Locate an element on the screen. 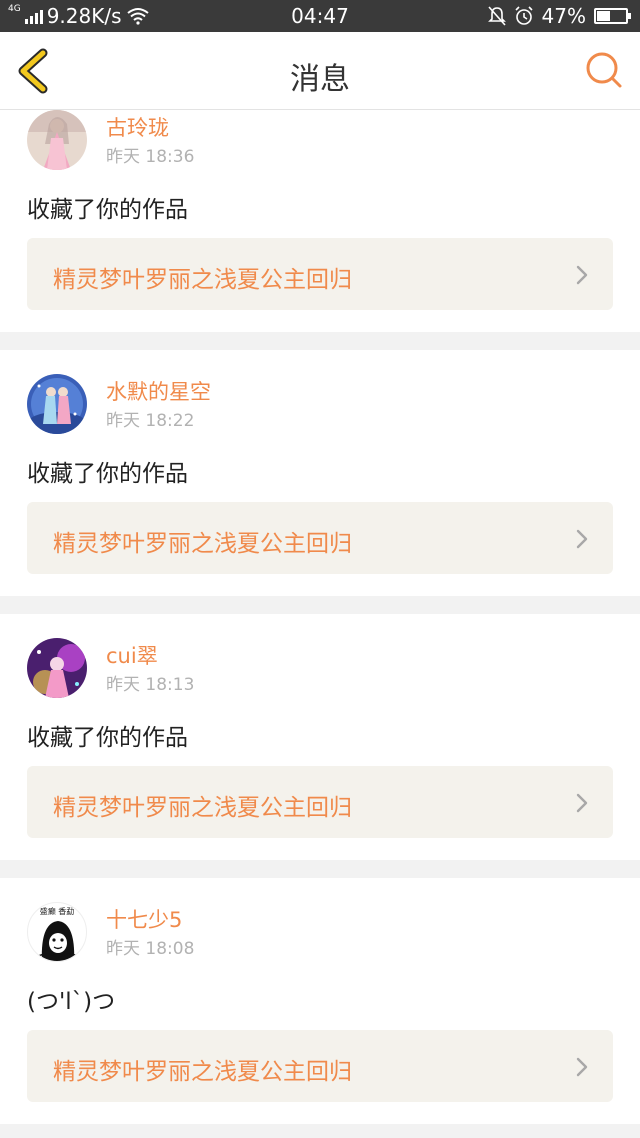  search-icon is located at coordinates (604, 70).